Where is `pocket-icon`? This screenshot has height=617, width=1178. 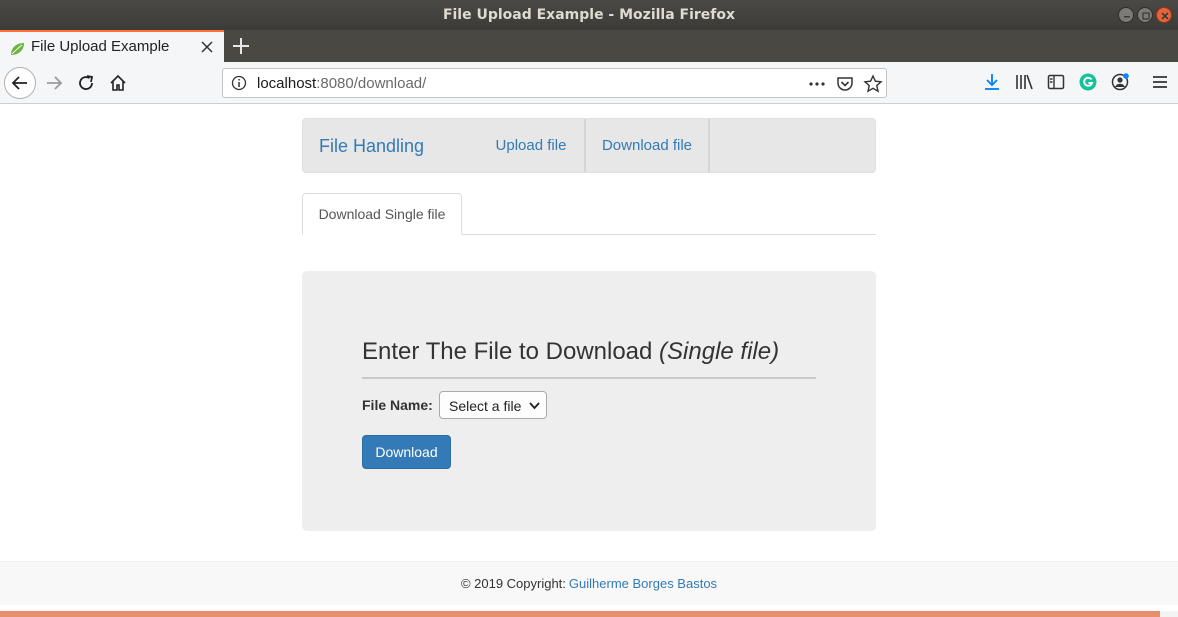
pocket-icon is located at coordinates (845, 84).